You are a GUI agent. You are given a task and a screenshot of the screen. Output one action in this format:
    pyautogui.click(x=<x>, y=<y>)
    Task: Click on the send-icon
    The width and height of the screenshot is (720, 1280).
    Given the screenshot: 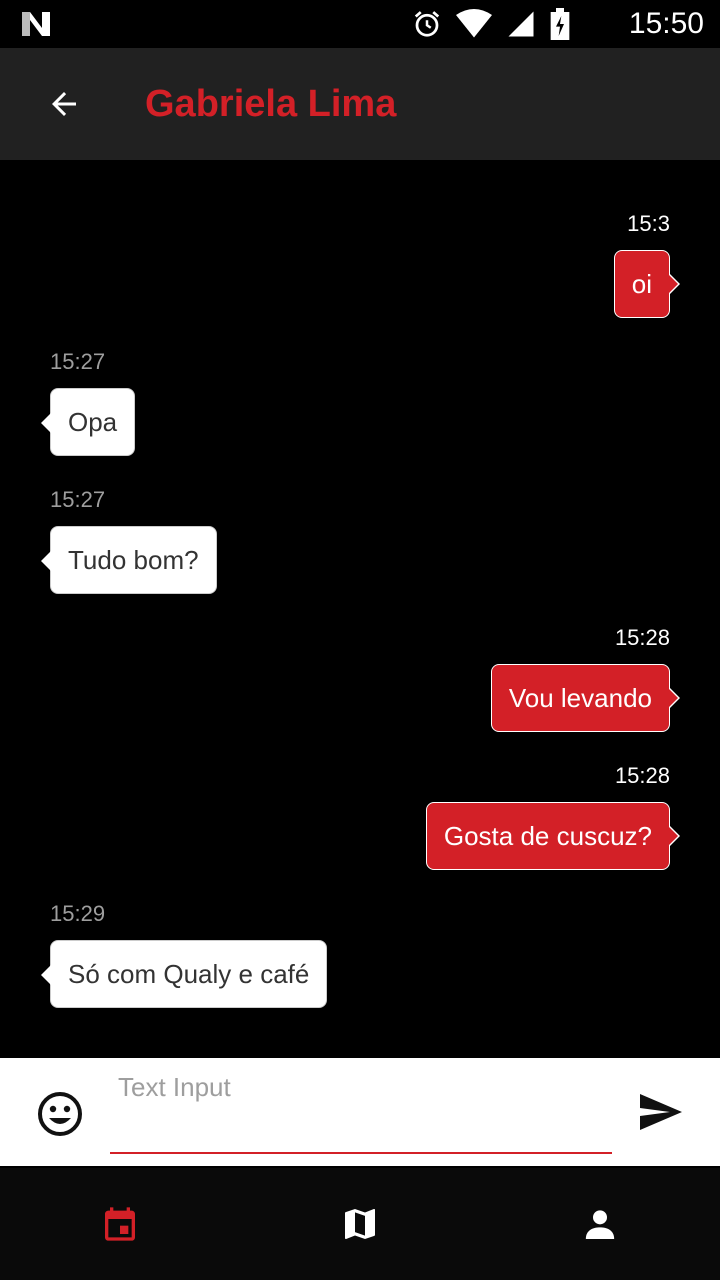 What is the action you would take?
    pyautogui.click(x=660, y=1112)
    